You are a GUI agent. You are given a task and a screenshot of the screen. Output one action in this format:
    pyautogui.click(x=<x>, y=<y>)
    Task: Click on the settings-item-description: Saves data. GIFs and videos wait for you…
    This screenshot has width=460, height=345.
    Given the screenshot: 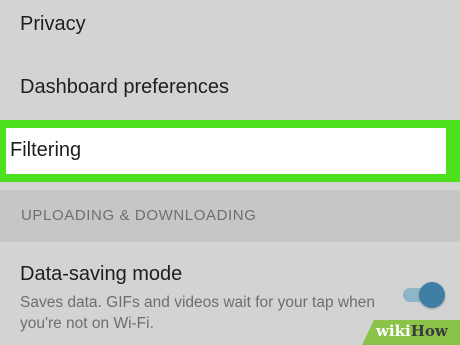 What is the action you would take?
    pyautogui.click(x=197, y=313)
    